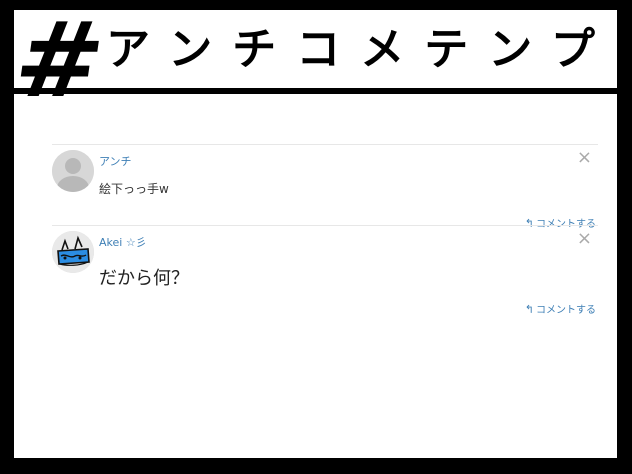 This screenshot has width=632, height=474. I want to click on page-title: アンチコメテンプレ, so click(361, 49).